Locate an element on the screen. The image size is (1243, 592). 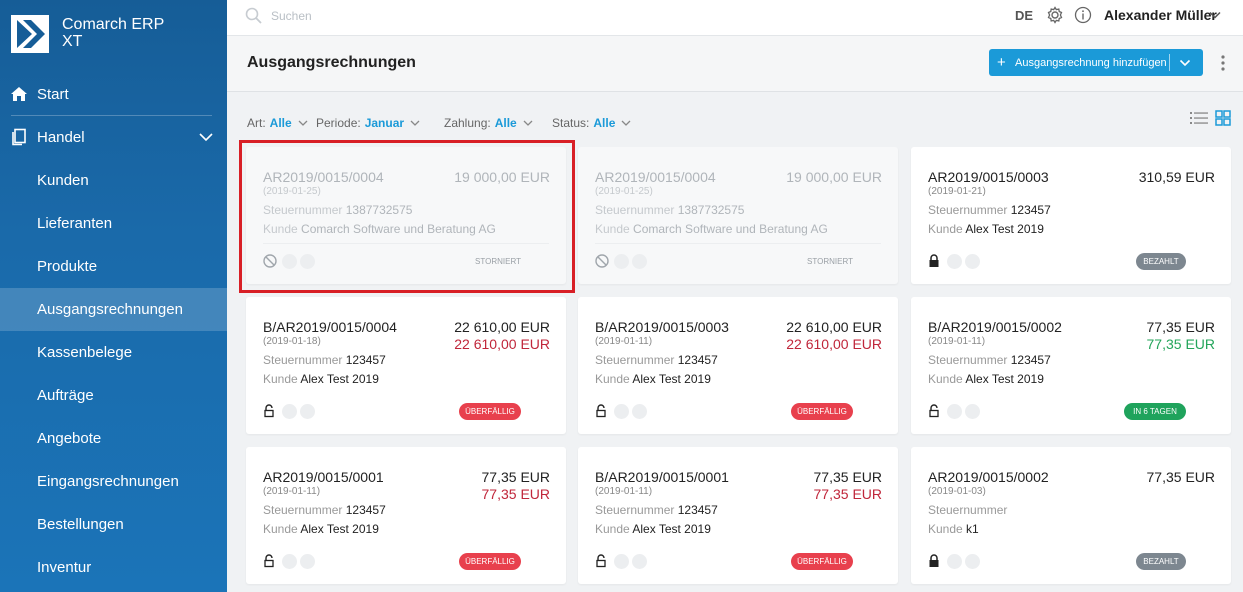
language-switch: DE is located at coordinates (1024, 15).